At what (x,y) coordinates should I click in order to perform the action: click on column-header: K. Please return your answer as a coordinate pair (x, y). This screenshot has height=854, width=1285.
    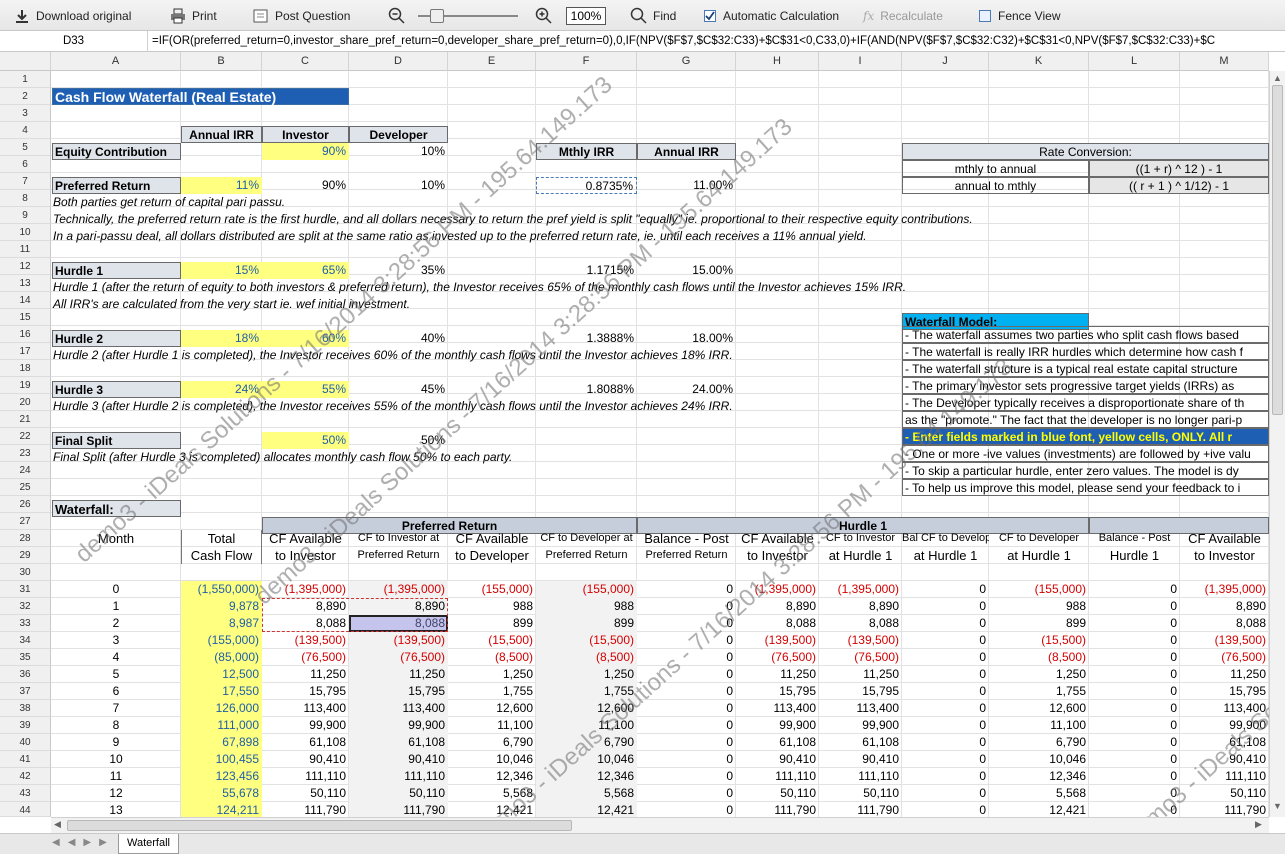
    Looking at the image, I should click on (1039, 61).